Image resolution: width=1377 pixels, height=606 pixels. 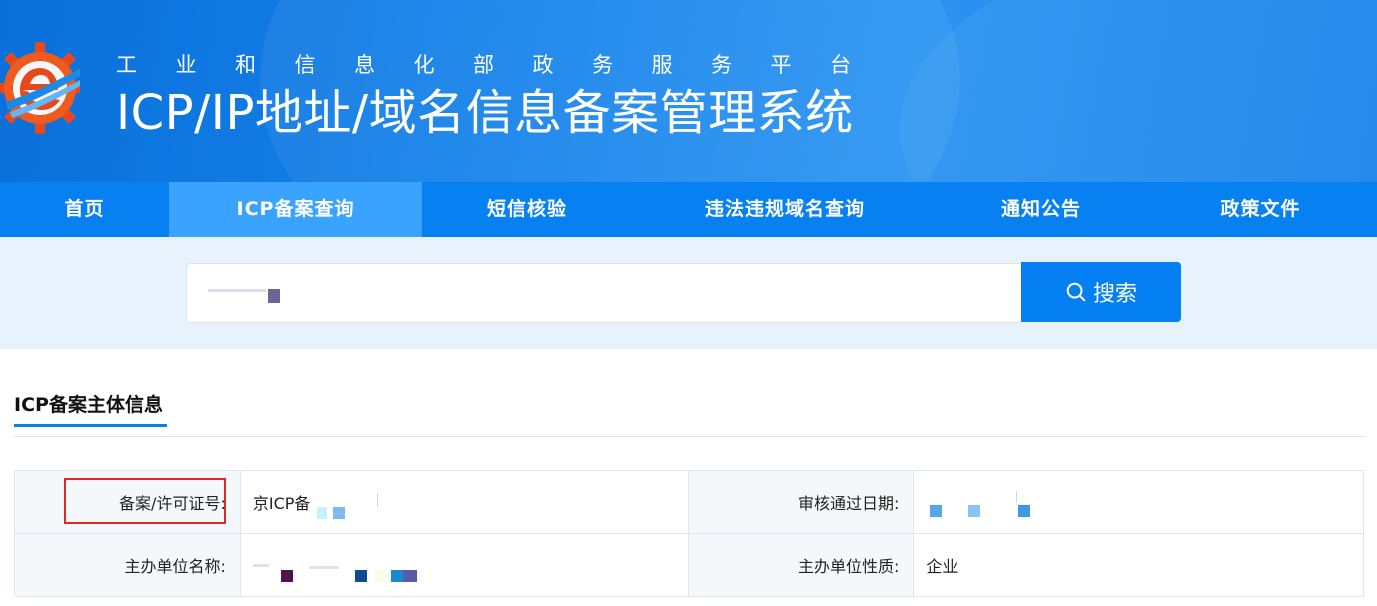 I want to click on table-row: 备案/许可证号: 京ICP备 审核通过日期:, so click(x=689, y=502).